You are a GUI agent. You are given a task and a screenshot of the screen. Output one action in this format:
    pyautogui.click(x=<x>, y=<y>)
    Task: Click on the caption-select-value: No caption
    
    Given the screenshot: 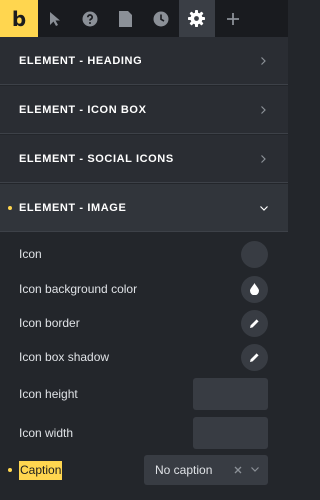 What is the action you would take?
    pyautogui.click(x=184, y=470)
    